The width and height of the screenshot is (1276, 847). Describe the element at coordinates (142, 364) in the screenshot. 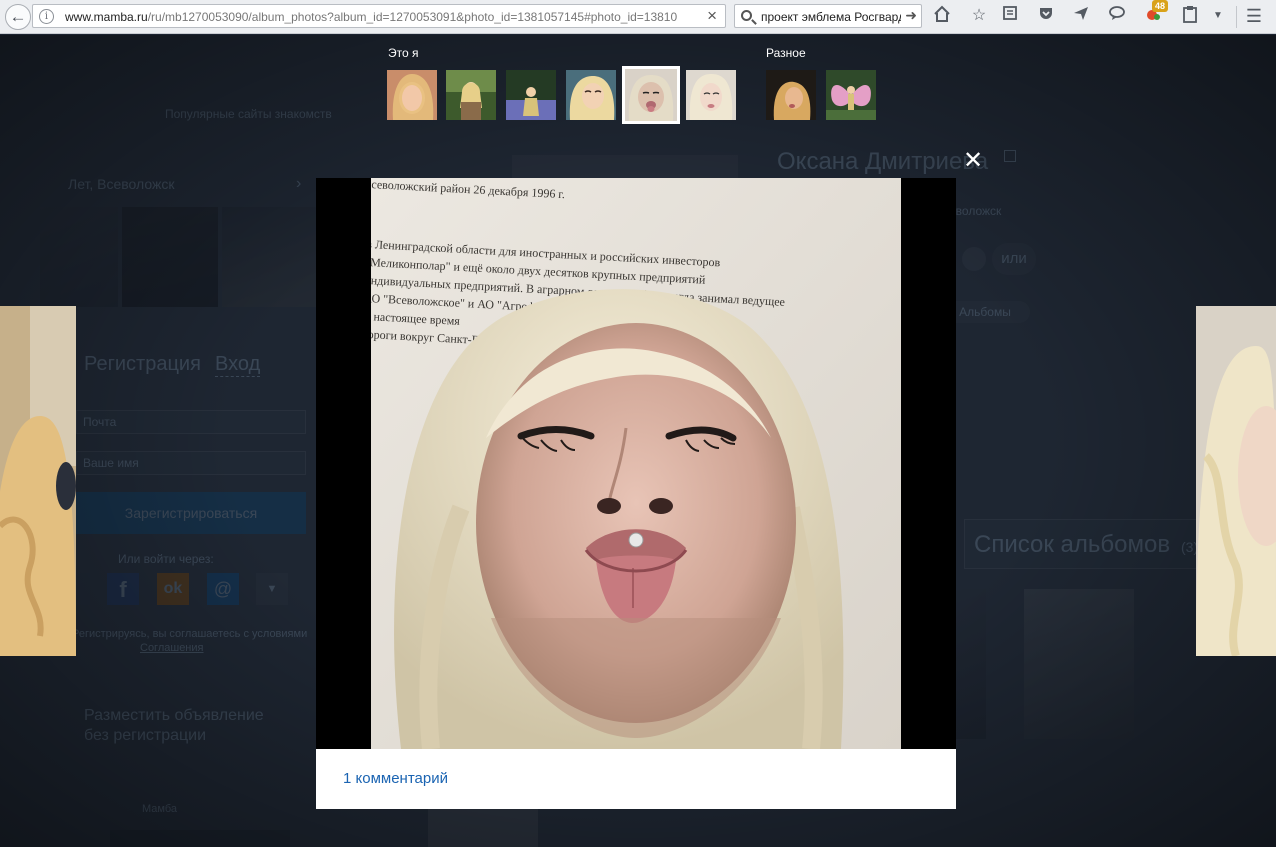

I see `bg-register-tab: Регистрация` at that location.